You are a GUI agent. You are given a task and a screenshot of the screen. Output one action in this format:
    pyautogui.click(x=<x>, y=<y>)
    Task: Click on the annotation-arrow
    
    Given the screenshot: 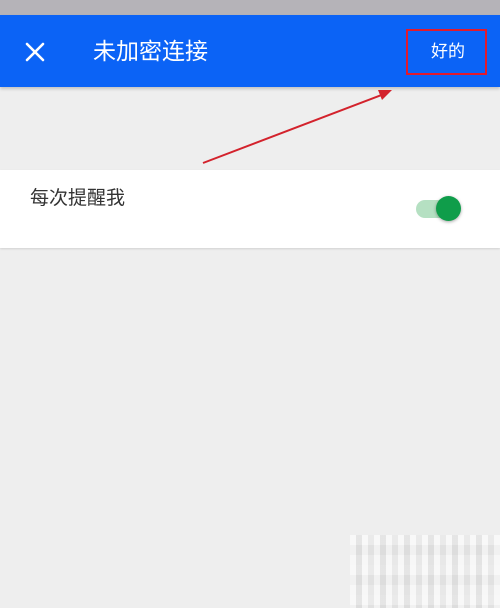 What is the action you would take?
    pyautogui.click(x=297, y=127)
    